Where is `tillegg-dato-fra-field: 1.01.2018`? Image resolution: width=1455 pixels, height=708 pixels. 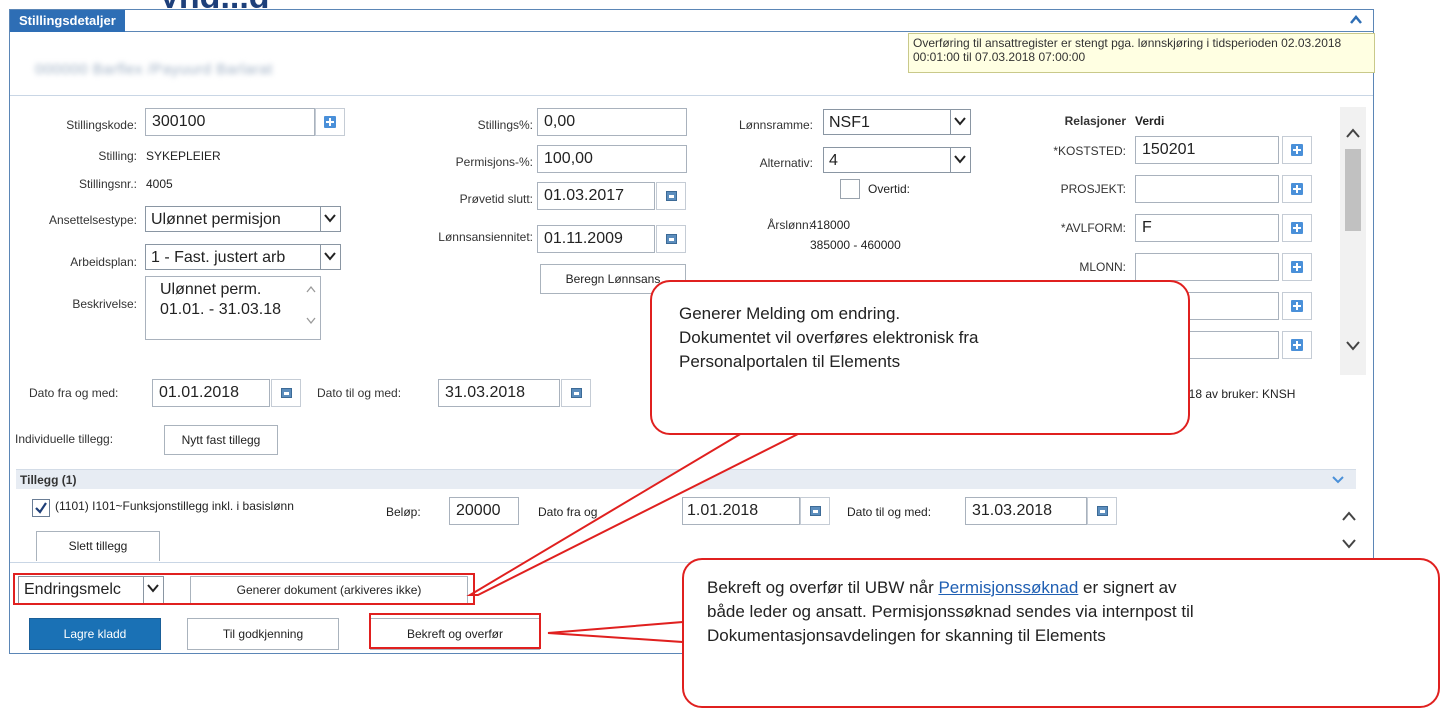
tillegg-dato-fra-field: 1.01.2018 is located at coordinates (741, 511).